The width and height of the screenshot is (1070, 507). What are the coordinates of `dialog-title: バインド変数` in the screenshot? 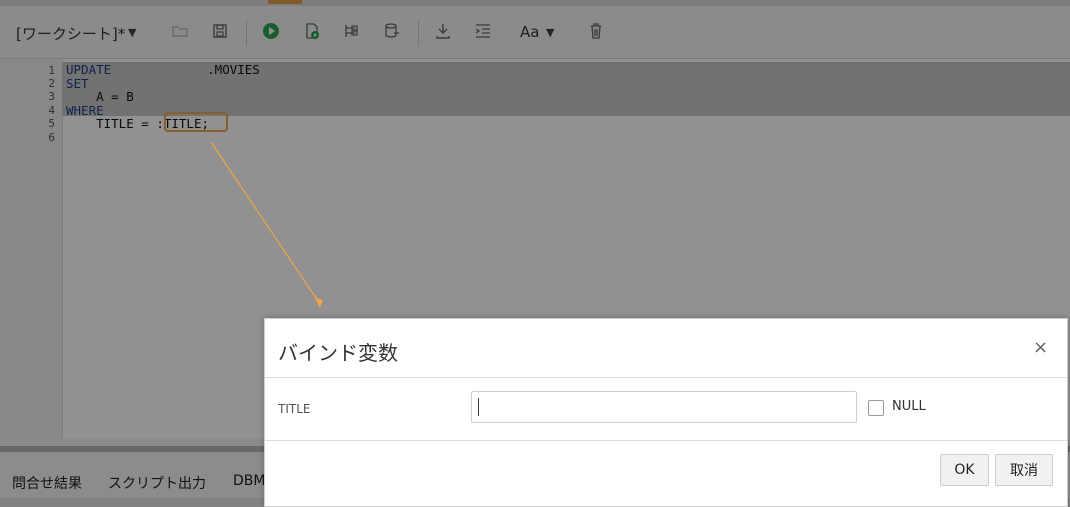 It's located at (338, 353).